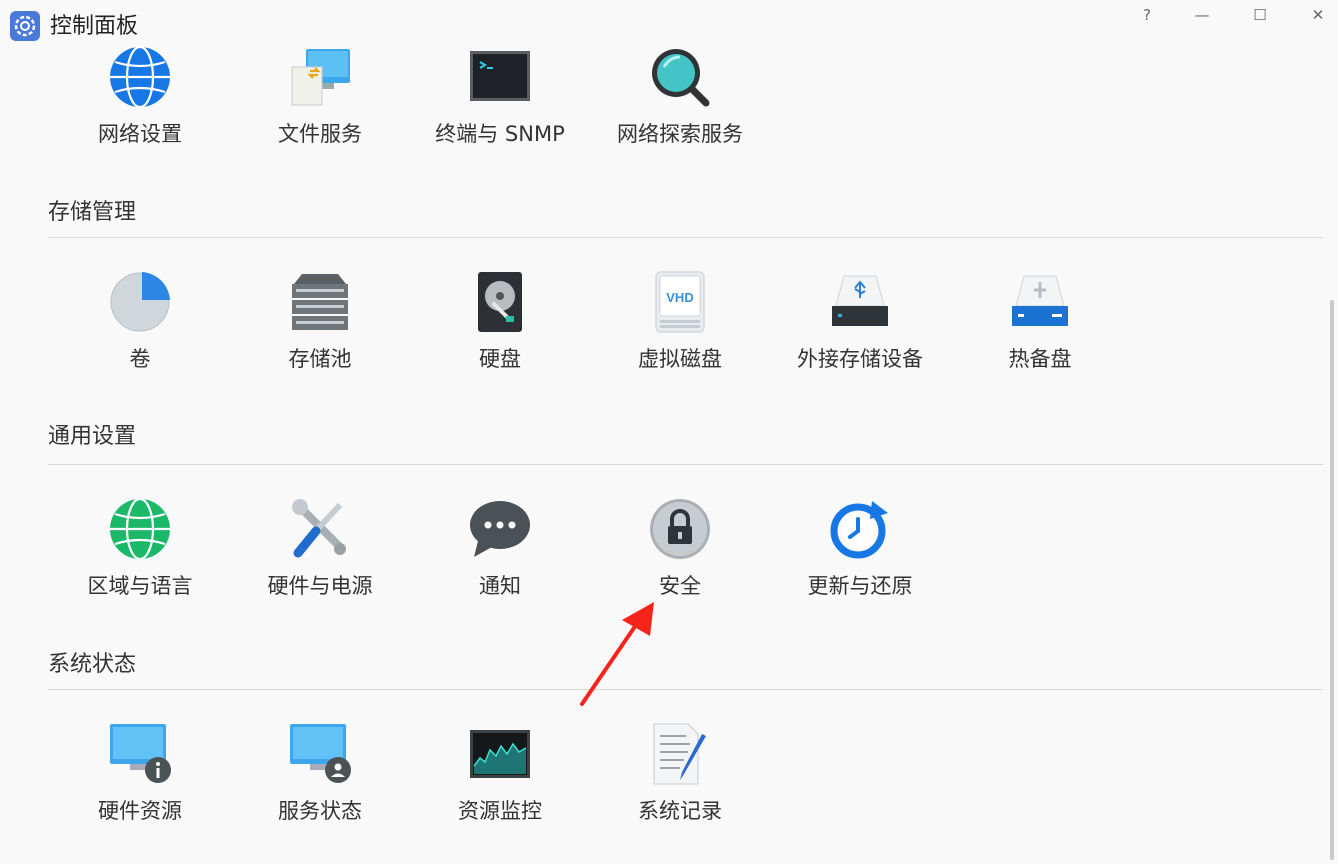 The image size is (1338, 864). I want to click on storage-pool-icon, so click(320, 302).